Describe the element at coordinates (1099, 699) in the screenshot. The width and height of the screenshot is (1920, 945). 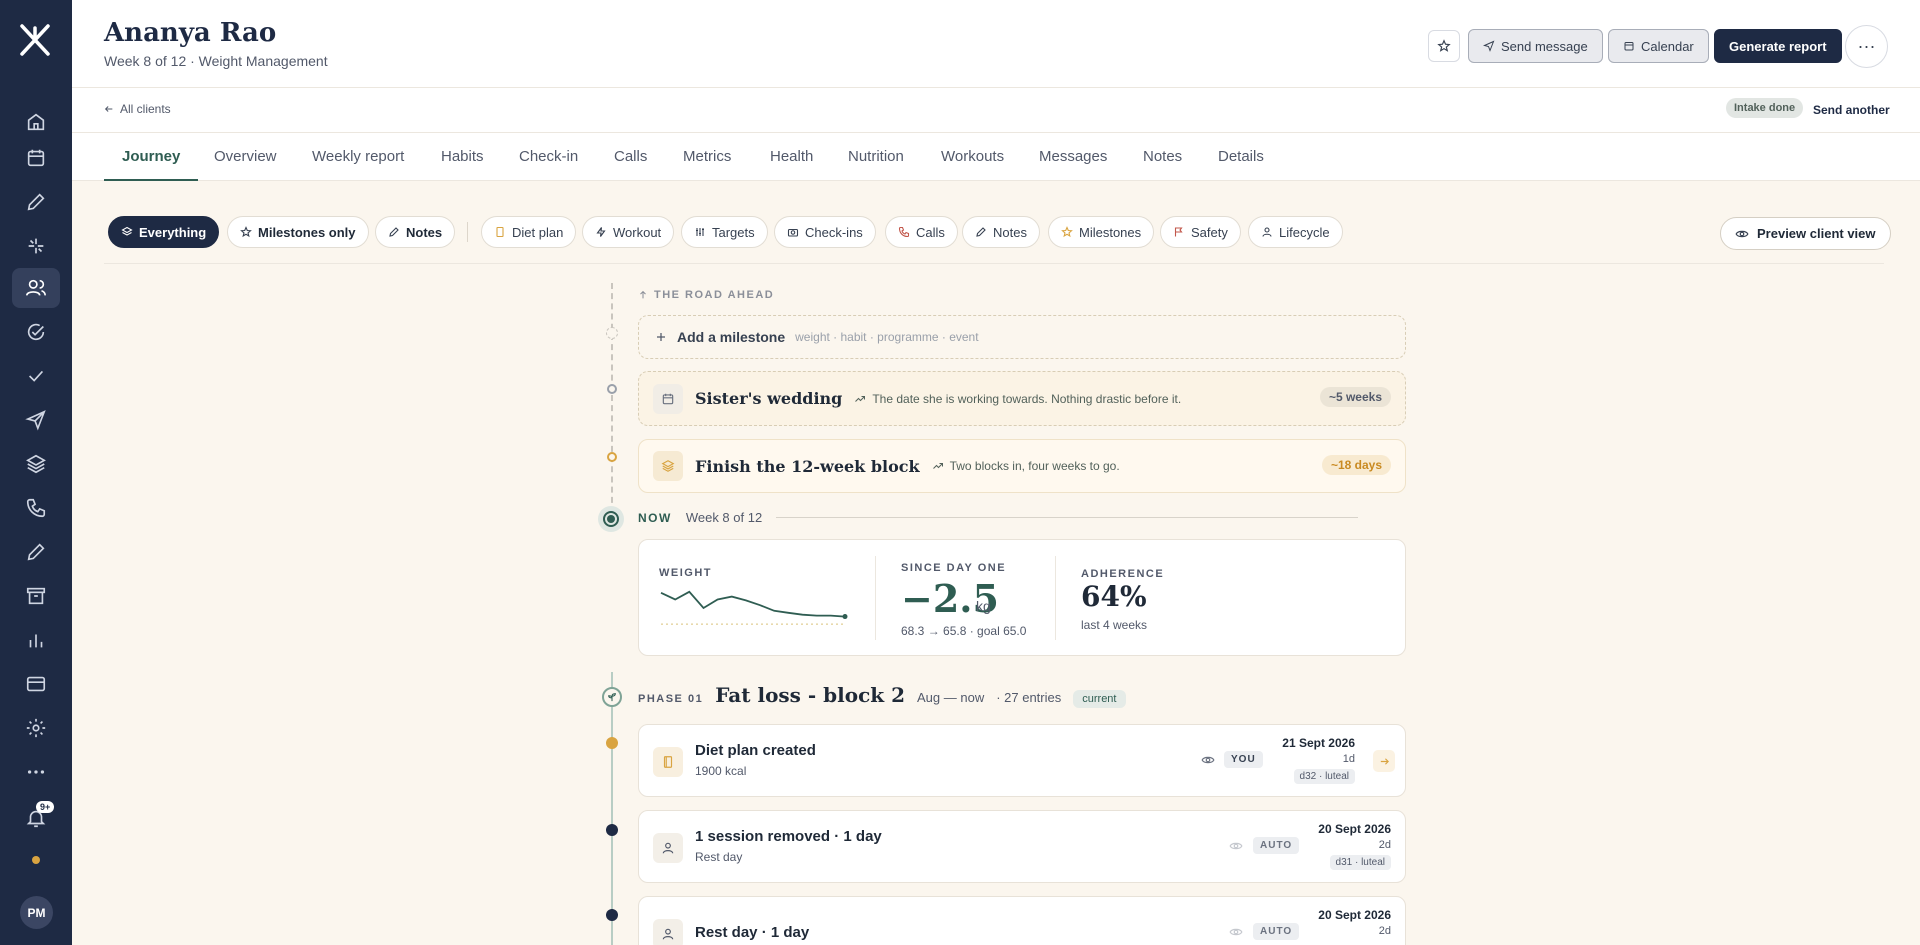
I see `phase-status-badge: current` at that location.